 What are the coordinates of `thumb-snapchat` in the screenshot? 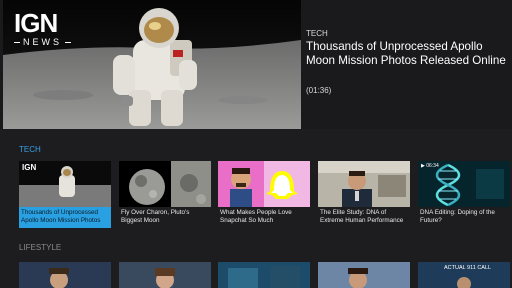 It's located at (264, 184).